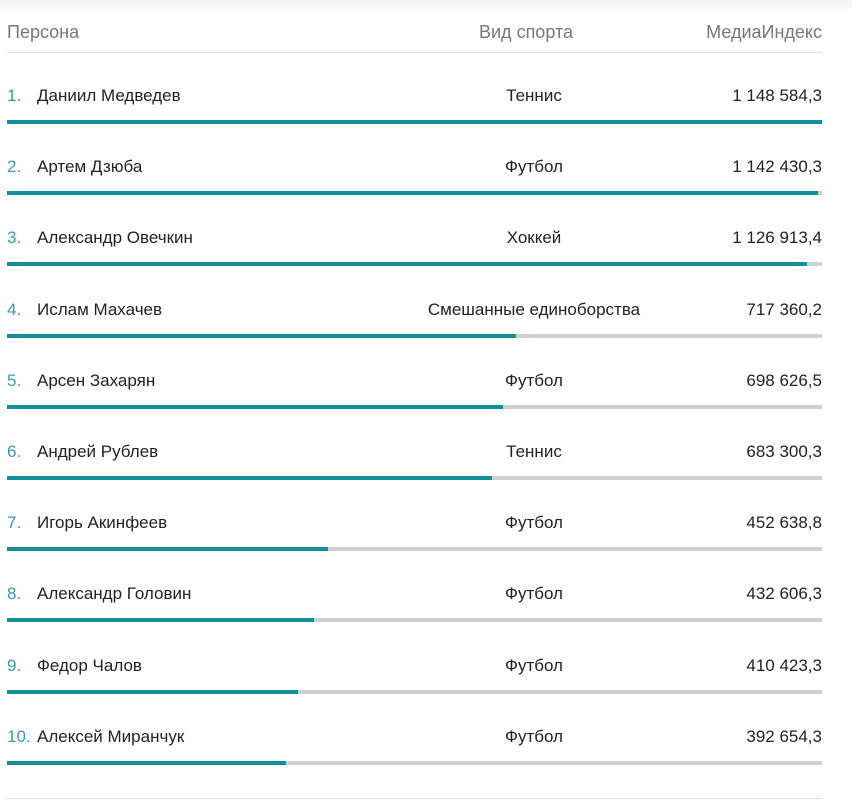  I want to click on person-name: Федор Чалов, so click(89, 665).